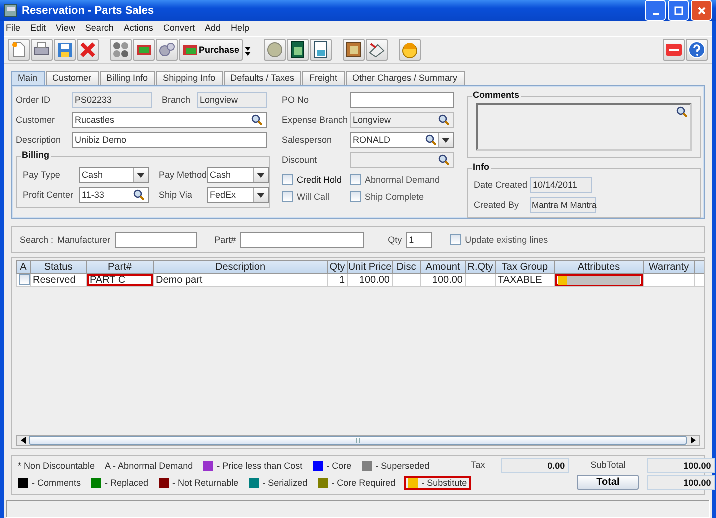 The height and width of the screenshot is (518, 716). Describe the element at coordinates (394, 197) in the screenshot. I see `checkbox-label: Ship Complete` at that location.